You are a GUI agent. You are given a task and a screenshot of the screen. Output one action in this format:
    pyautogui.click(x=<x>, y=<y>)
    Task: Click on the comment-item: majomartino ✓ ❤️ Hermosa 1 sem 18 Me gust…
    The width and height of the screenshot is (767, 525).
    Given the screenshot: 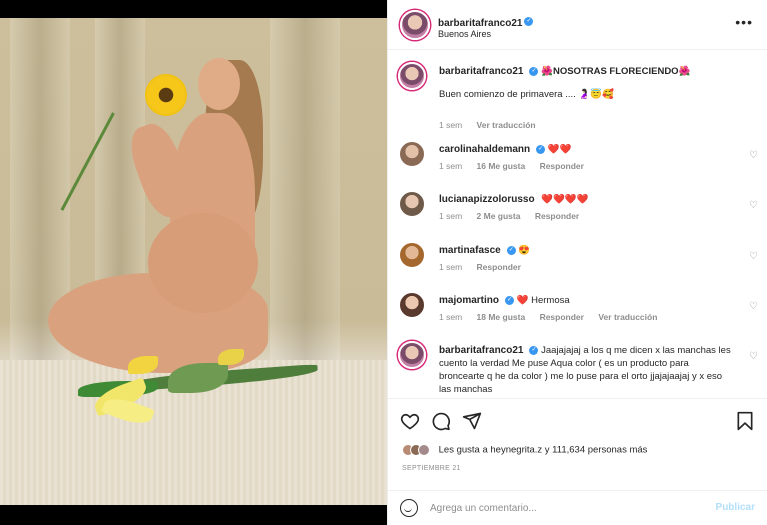 What is the action you would take?
    pyautogui.click(x=578, y=311)
    